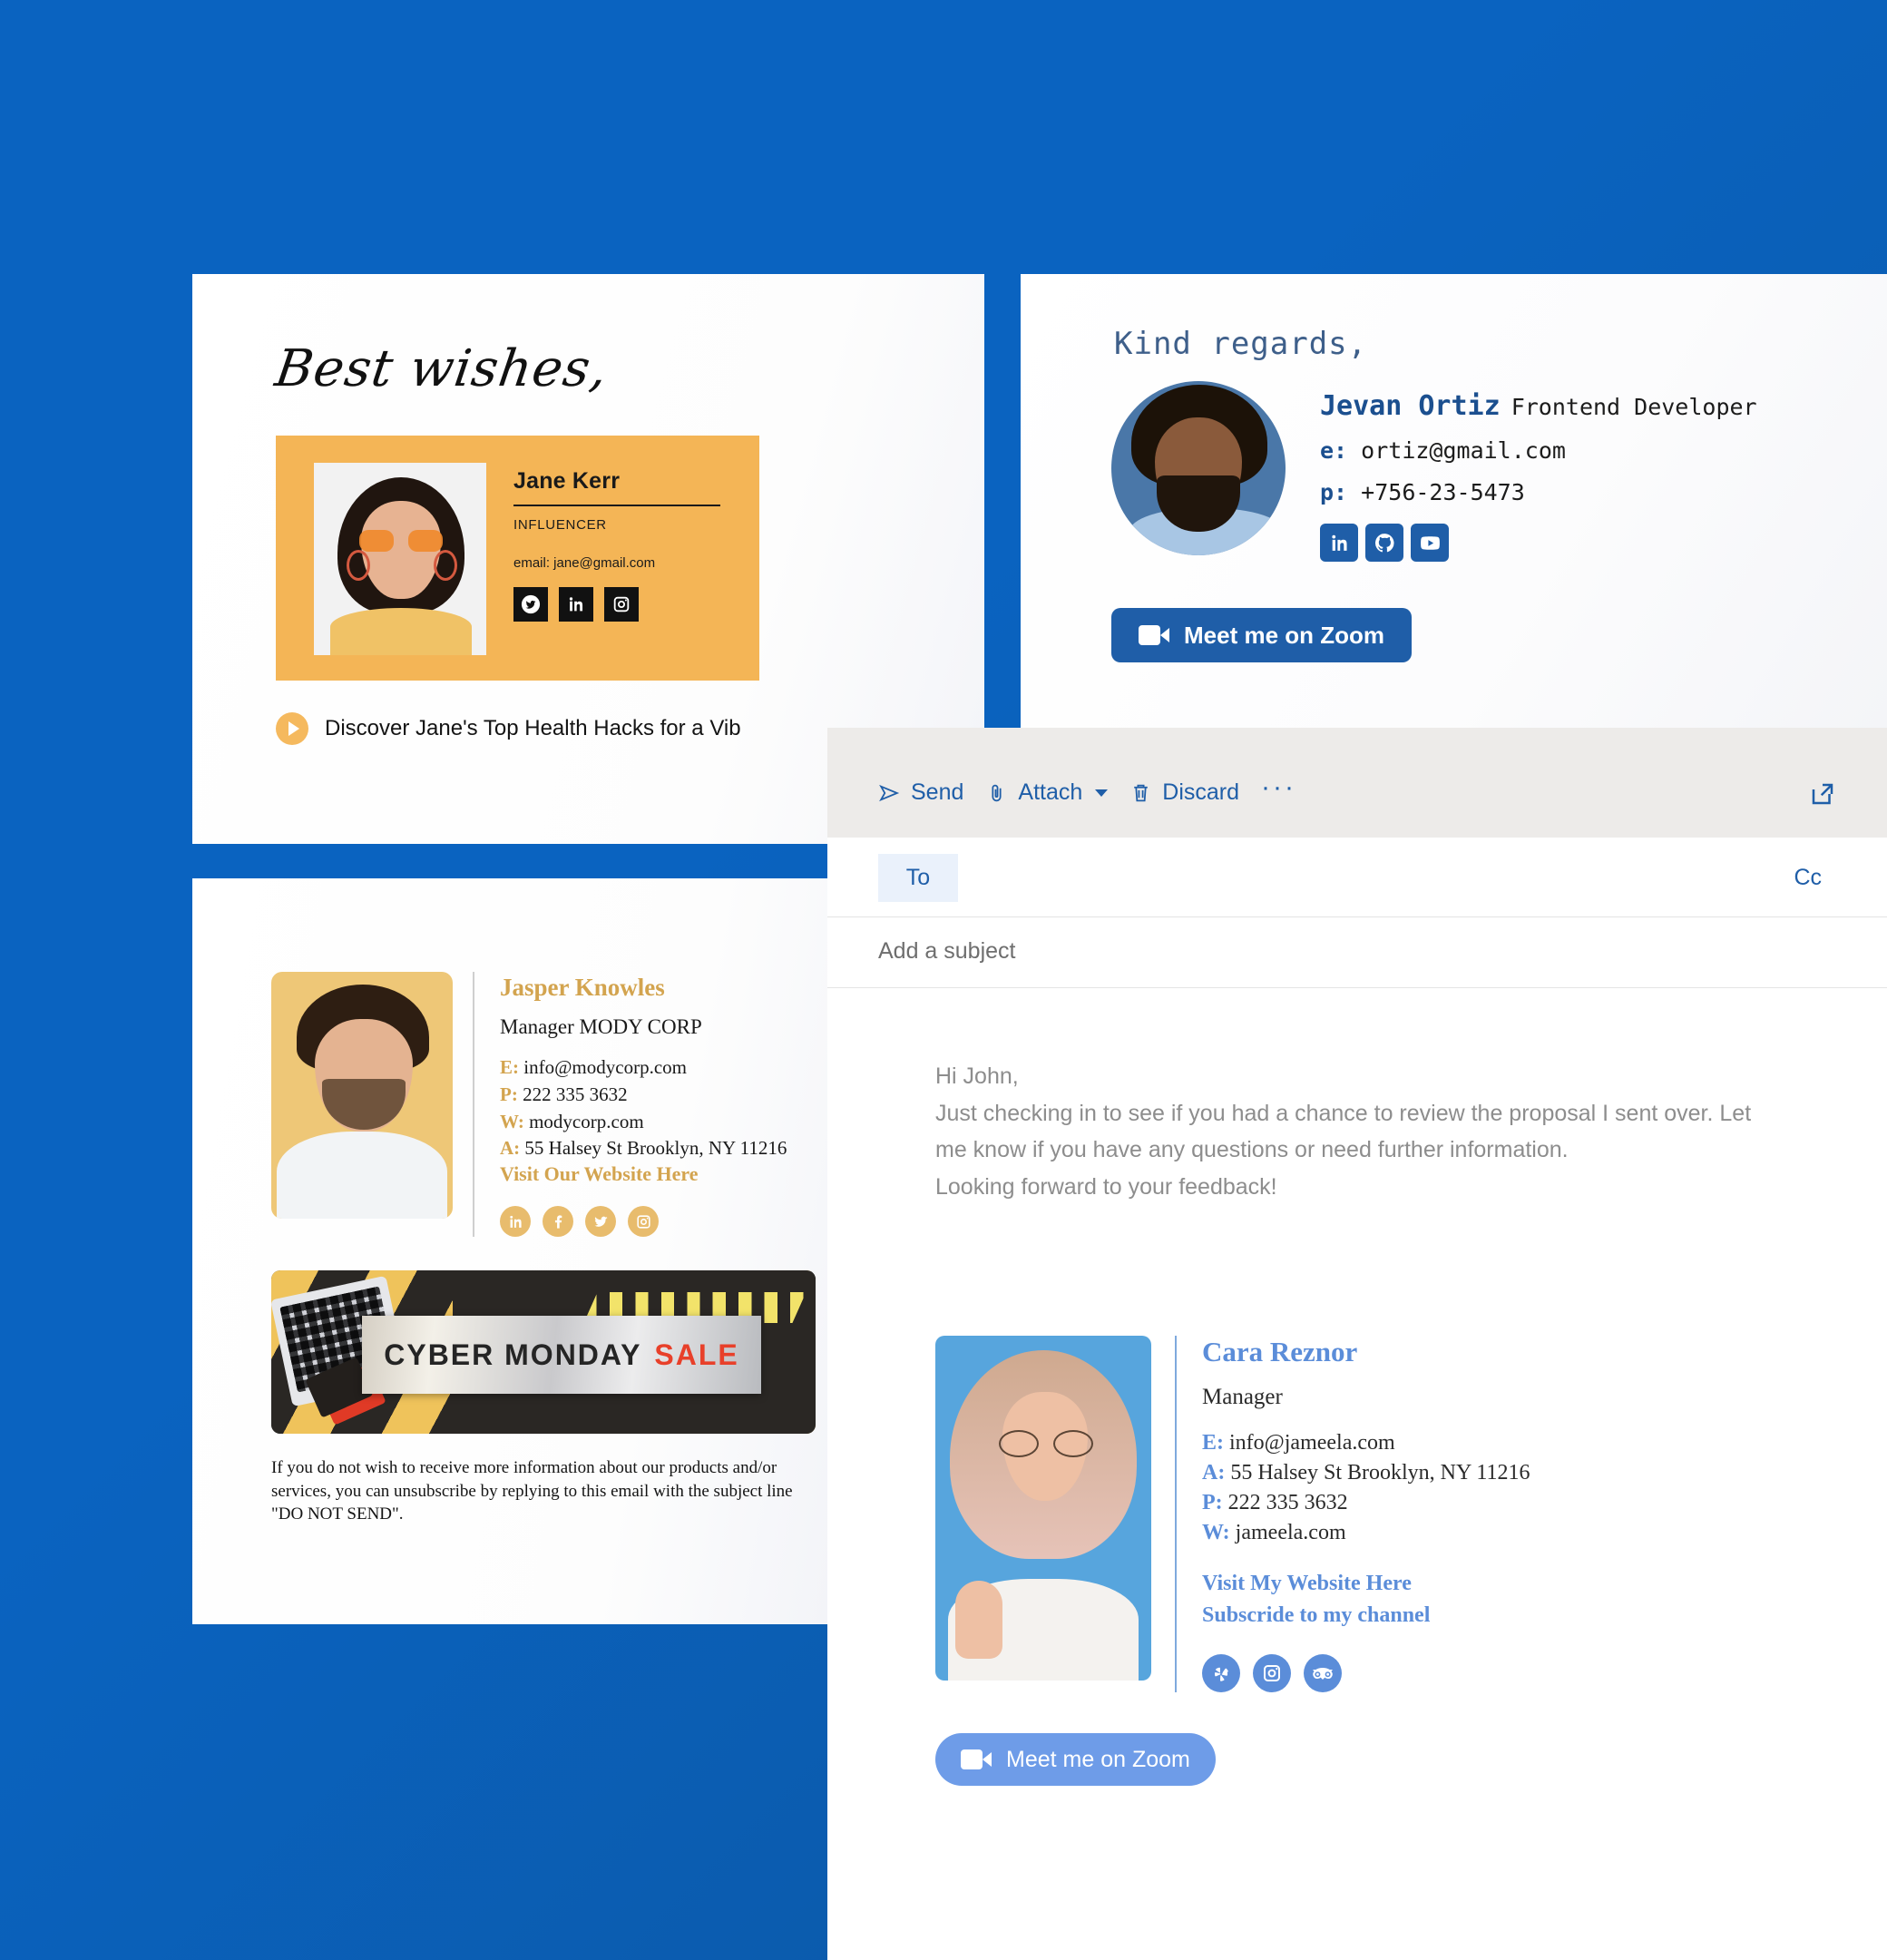 This screenshot has width=1887, height=1960. I want to click on pop-out-icon, so click(1822, 796).